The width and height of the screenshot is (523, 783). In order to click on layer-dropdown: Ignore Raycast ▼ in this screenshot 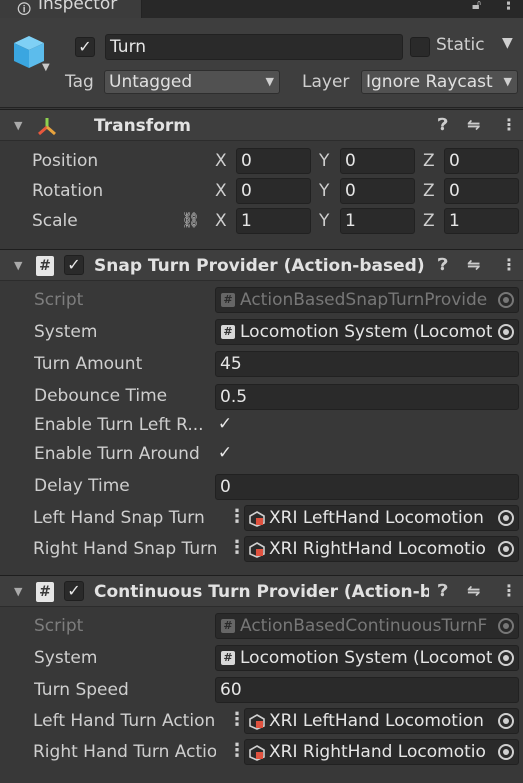, I will do `click(439, 82)`.